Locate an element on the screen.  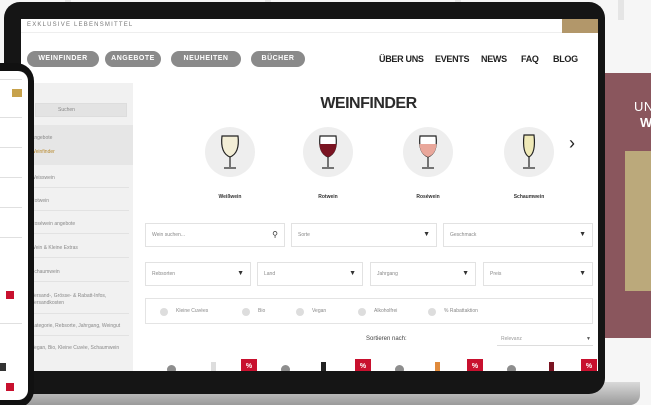
sidebar-item: Schaumwein is located at coordinates (45, 272).